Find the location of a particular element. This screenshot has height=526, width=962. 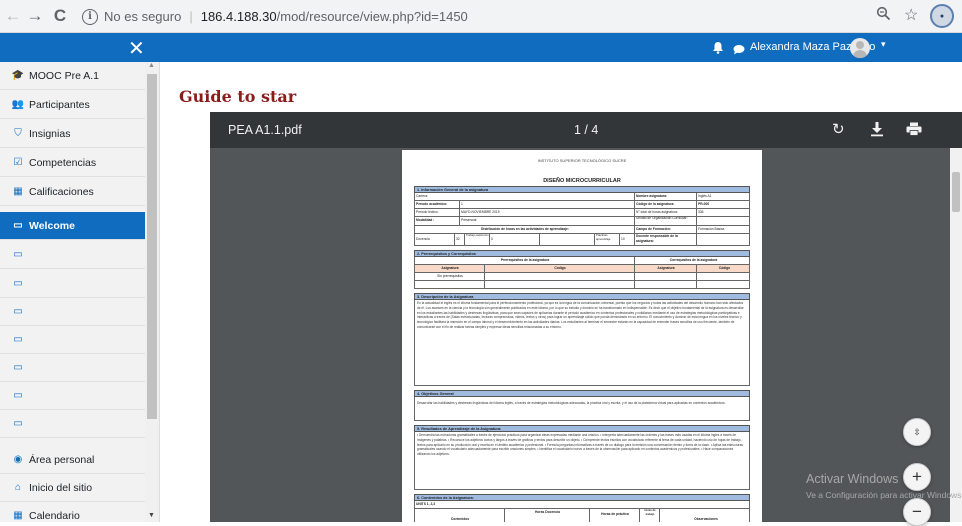

windows-activation-title: Activar Windows is located at coordinates (852, 479).